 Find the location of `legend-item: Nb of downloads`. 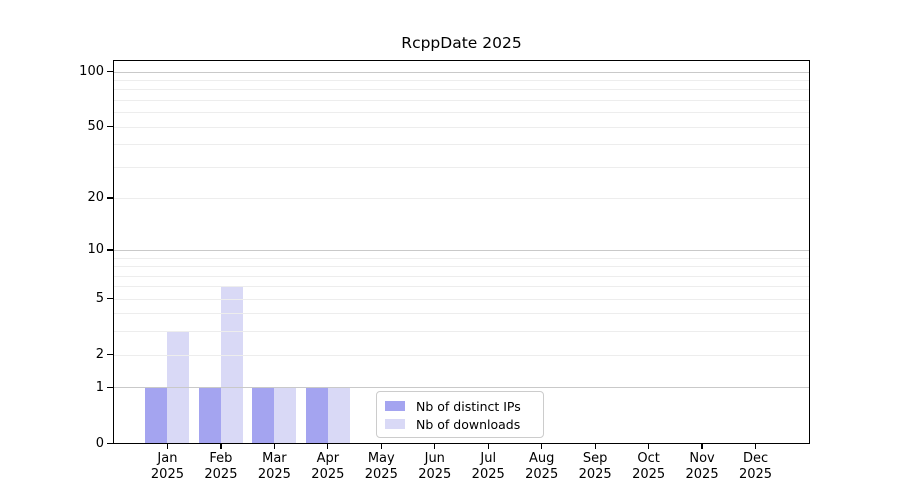

legend-item: Nb of downloads is located at coordinates (460, 424).